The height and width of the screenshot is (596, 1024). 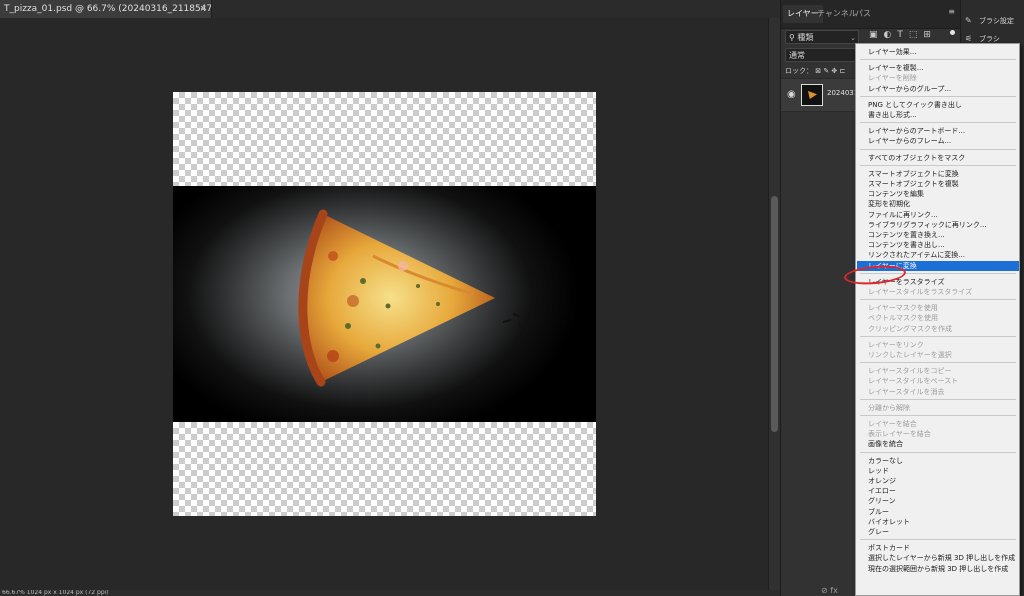 What do you see at coordinates (943, 471) in the screenshot?
I see `menu-item: レッド` at bounding box center [943, 471].